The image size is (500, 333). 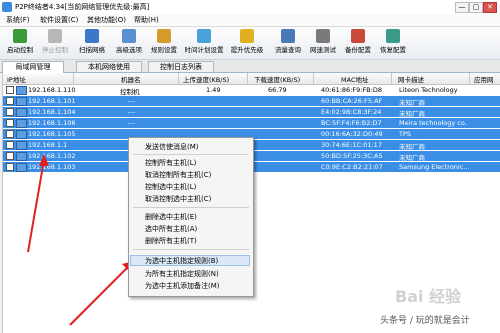 What do you see at coordinates (170, 163) in the screenshot?
I see `menu-control-all: 控制所有主机(L)` at bounding box center [170, 163].